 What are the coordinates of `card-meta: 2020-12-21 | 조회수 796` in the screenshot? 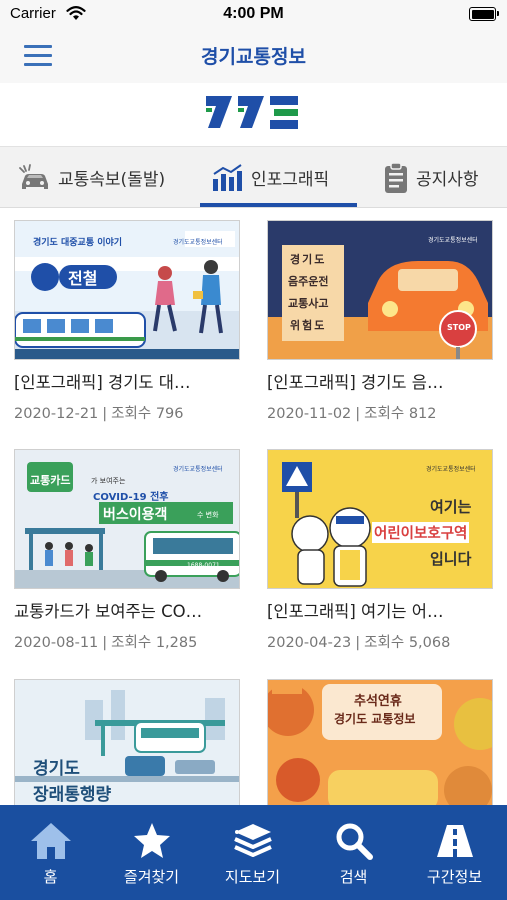 It's located at (99, 414).